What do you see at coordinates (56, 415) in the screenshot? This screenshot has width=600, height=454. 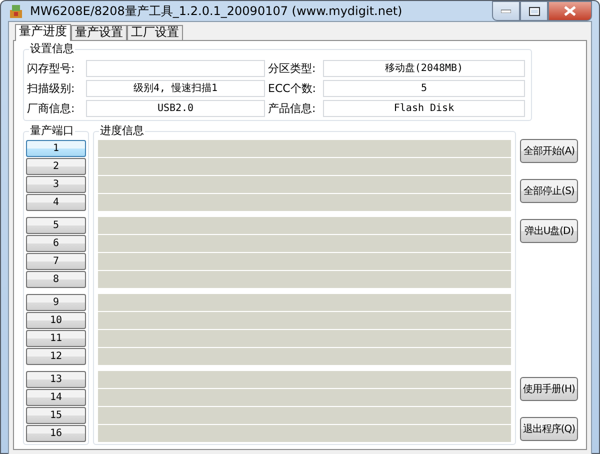 I see `port-button: 15` at bounding box center [56, 415].